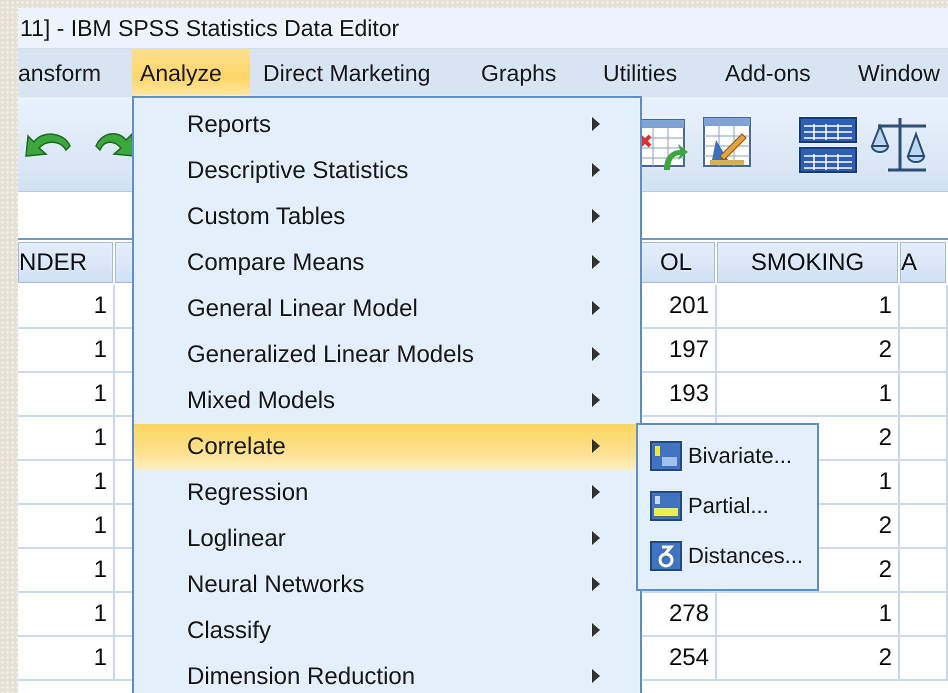  What do you see at coordinates (387, 673) in the screenshot?
I see `menu-item: Dimension Reduction` at bounding box center [387, 673].